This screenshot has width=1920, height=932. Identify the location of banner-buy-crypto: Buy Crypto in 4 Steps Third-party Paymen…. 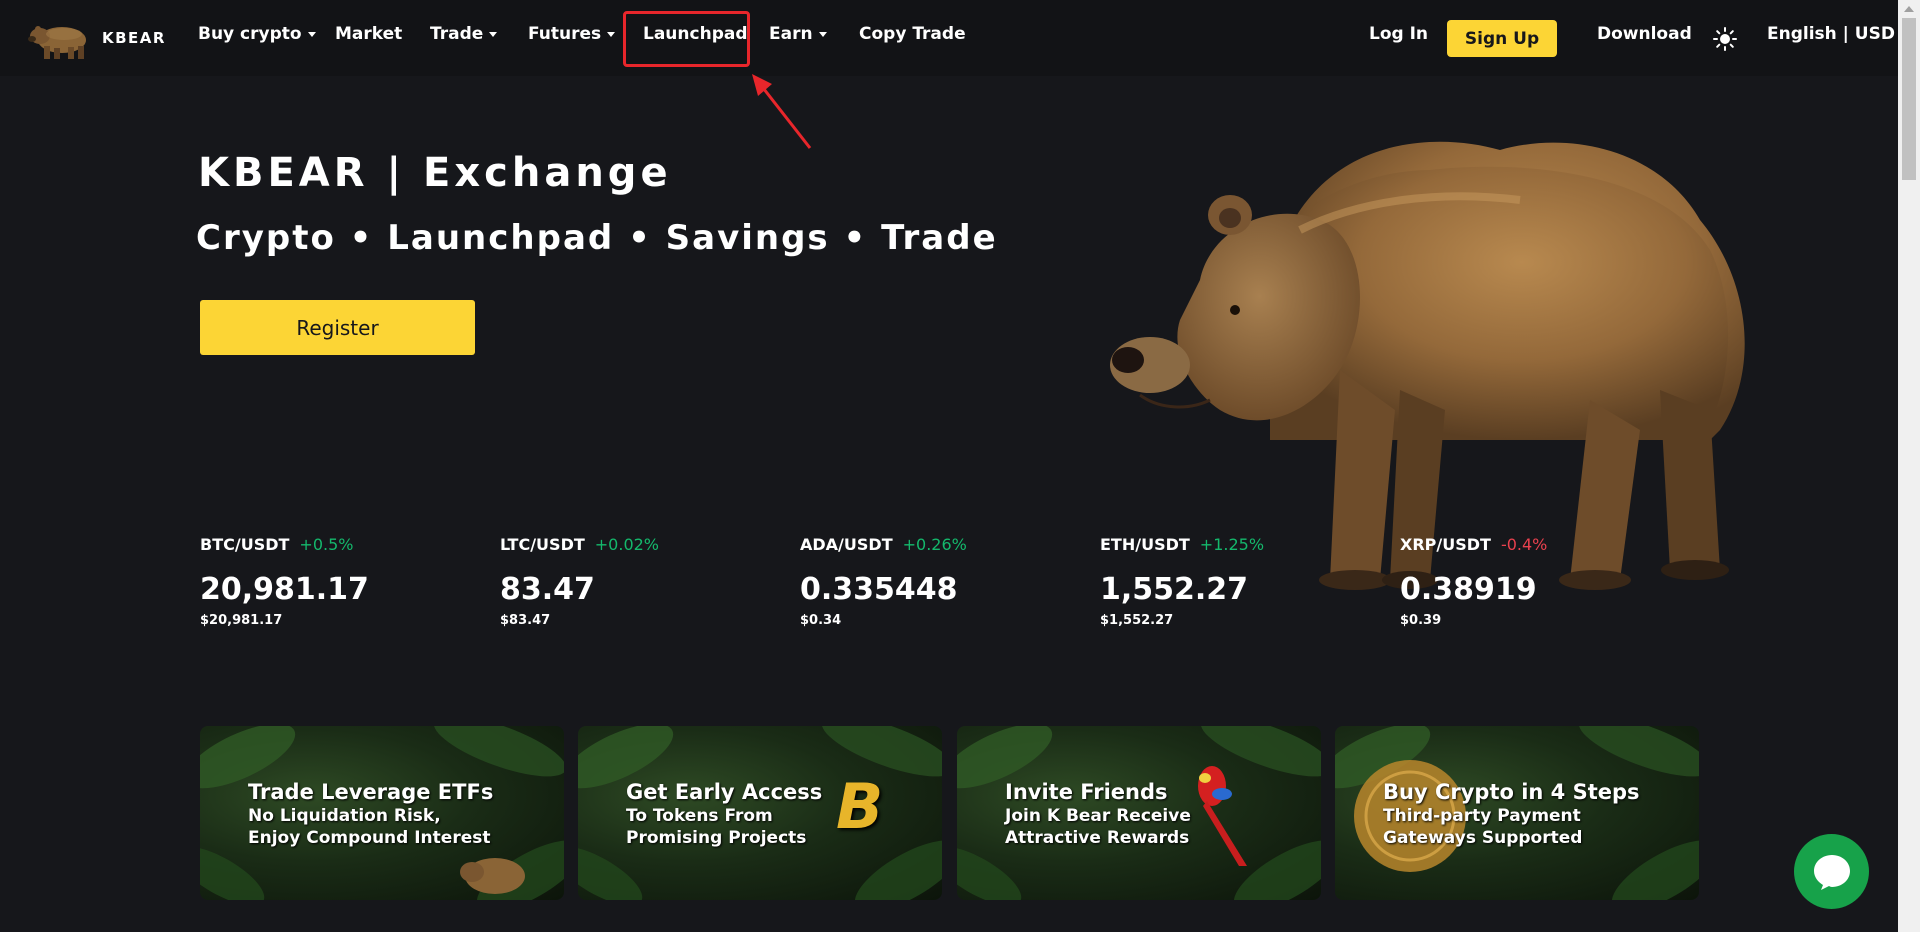
(1517, 813).